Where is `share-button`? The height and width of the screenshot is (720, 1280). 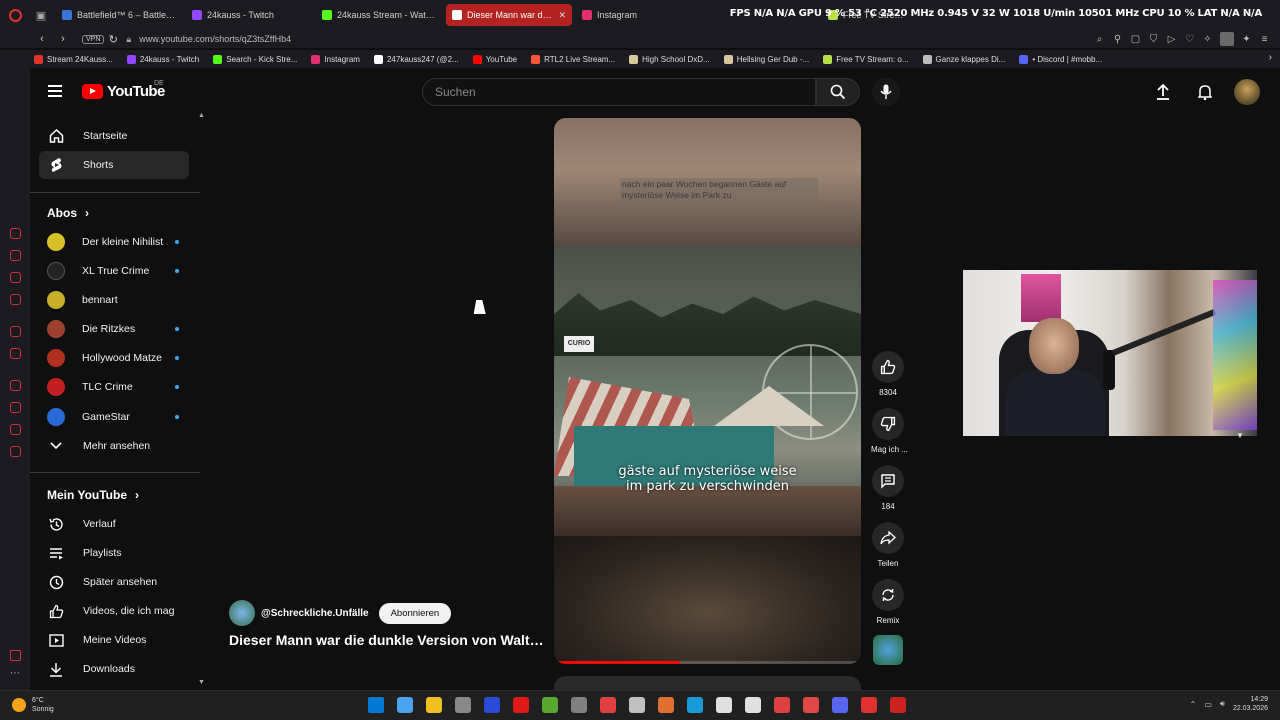
share-button is located at coordinates (888, 538).